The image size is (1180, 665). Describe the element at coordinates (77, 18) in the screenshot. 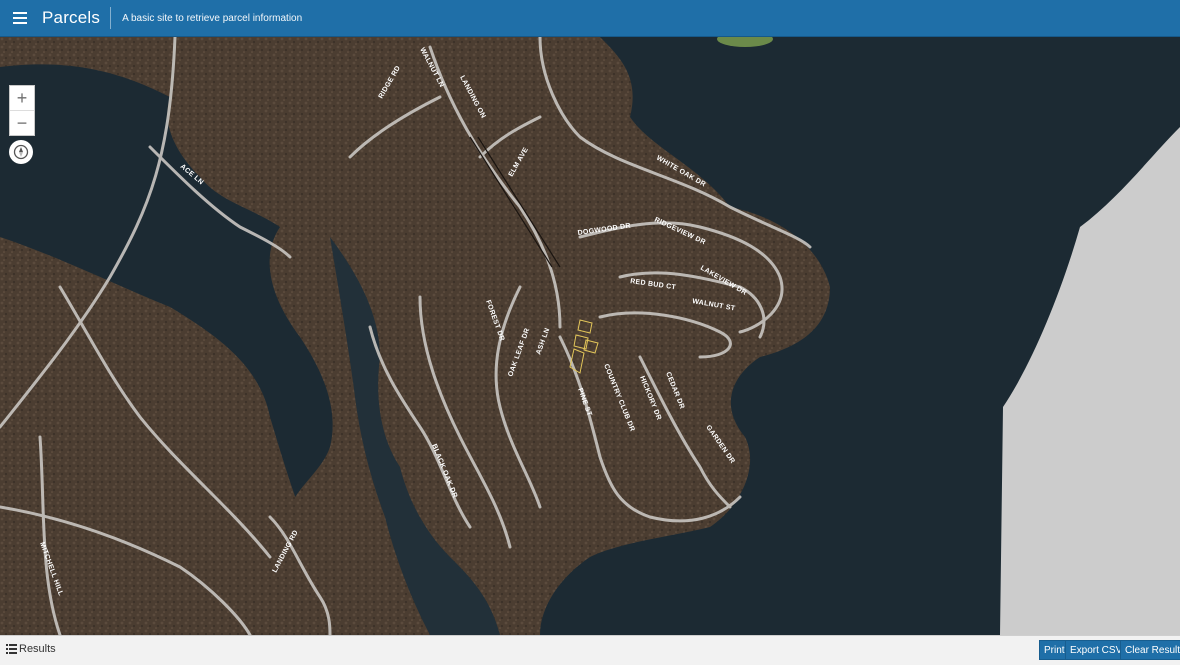

I see `app-title: Parcels` at that location.